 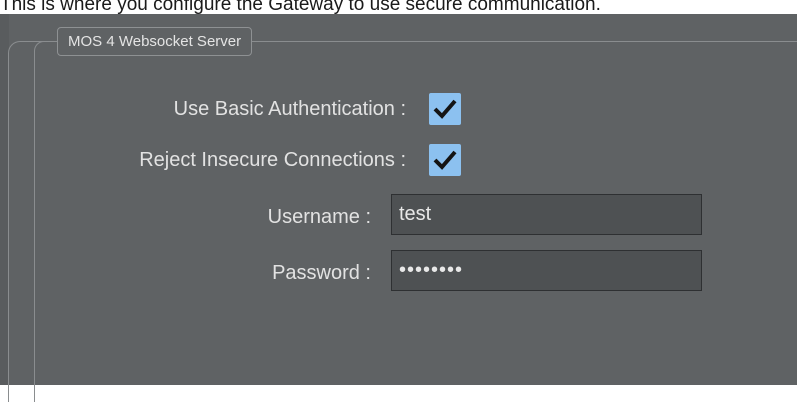 What do you see at coordinates (546, 214) in the screenshot?
I see `username-field: test` at bounding box center [546, 214].